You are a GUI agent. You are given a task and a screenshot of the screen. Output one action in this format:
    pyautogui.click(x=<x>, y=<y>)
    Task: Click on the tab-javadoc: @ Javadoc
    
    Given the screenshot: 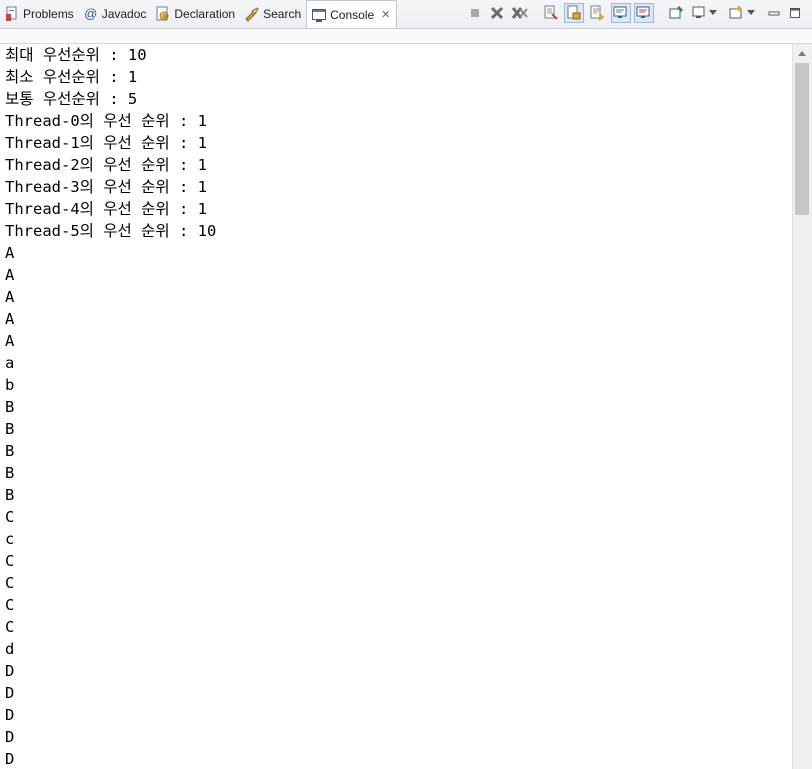 What is the action you would take?
    pyautogui.click(x=115, y=14)
    